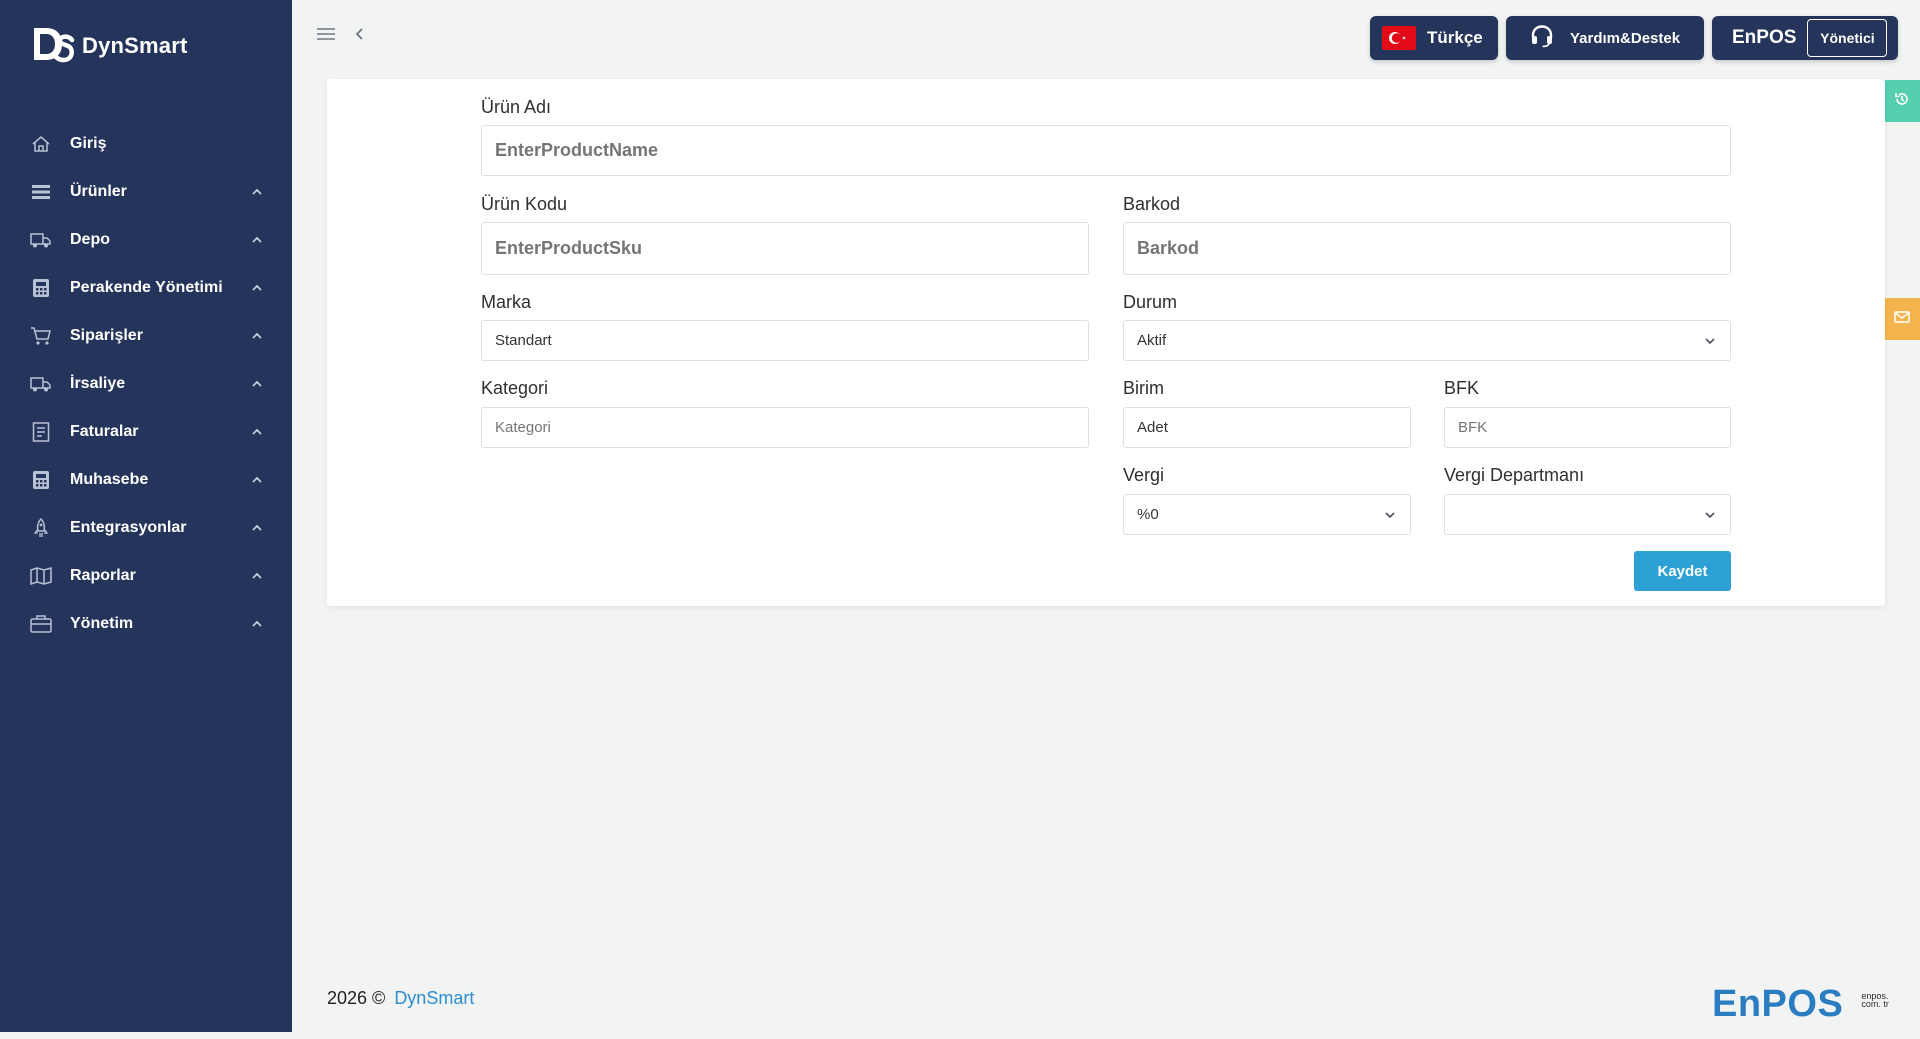 This screenshot has width=1920, height=1039. Describe the element at coordinates (1764, 37) in the screenshot. I see `header-brand: EnPOS` at that location.